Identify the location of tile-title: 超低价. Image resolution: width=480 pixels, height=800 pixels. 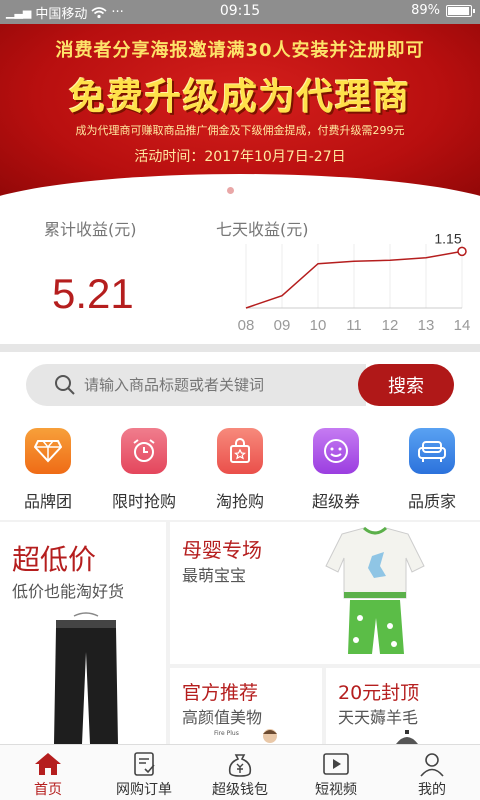
(54, 559).